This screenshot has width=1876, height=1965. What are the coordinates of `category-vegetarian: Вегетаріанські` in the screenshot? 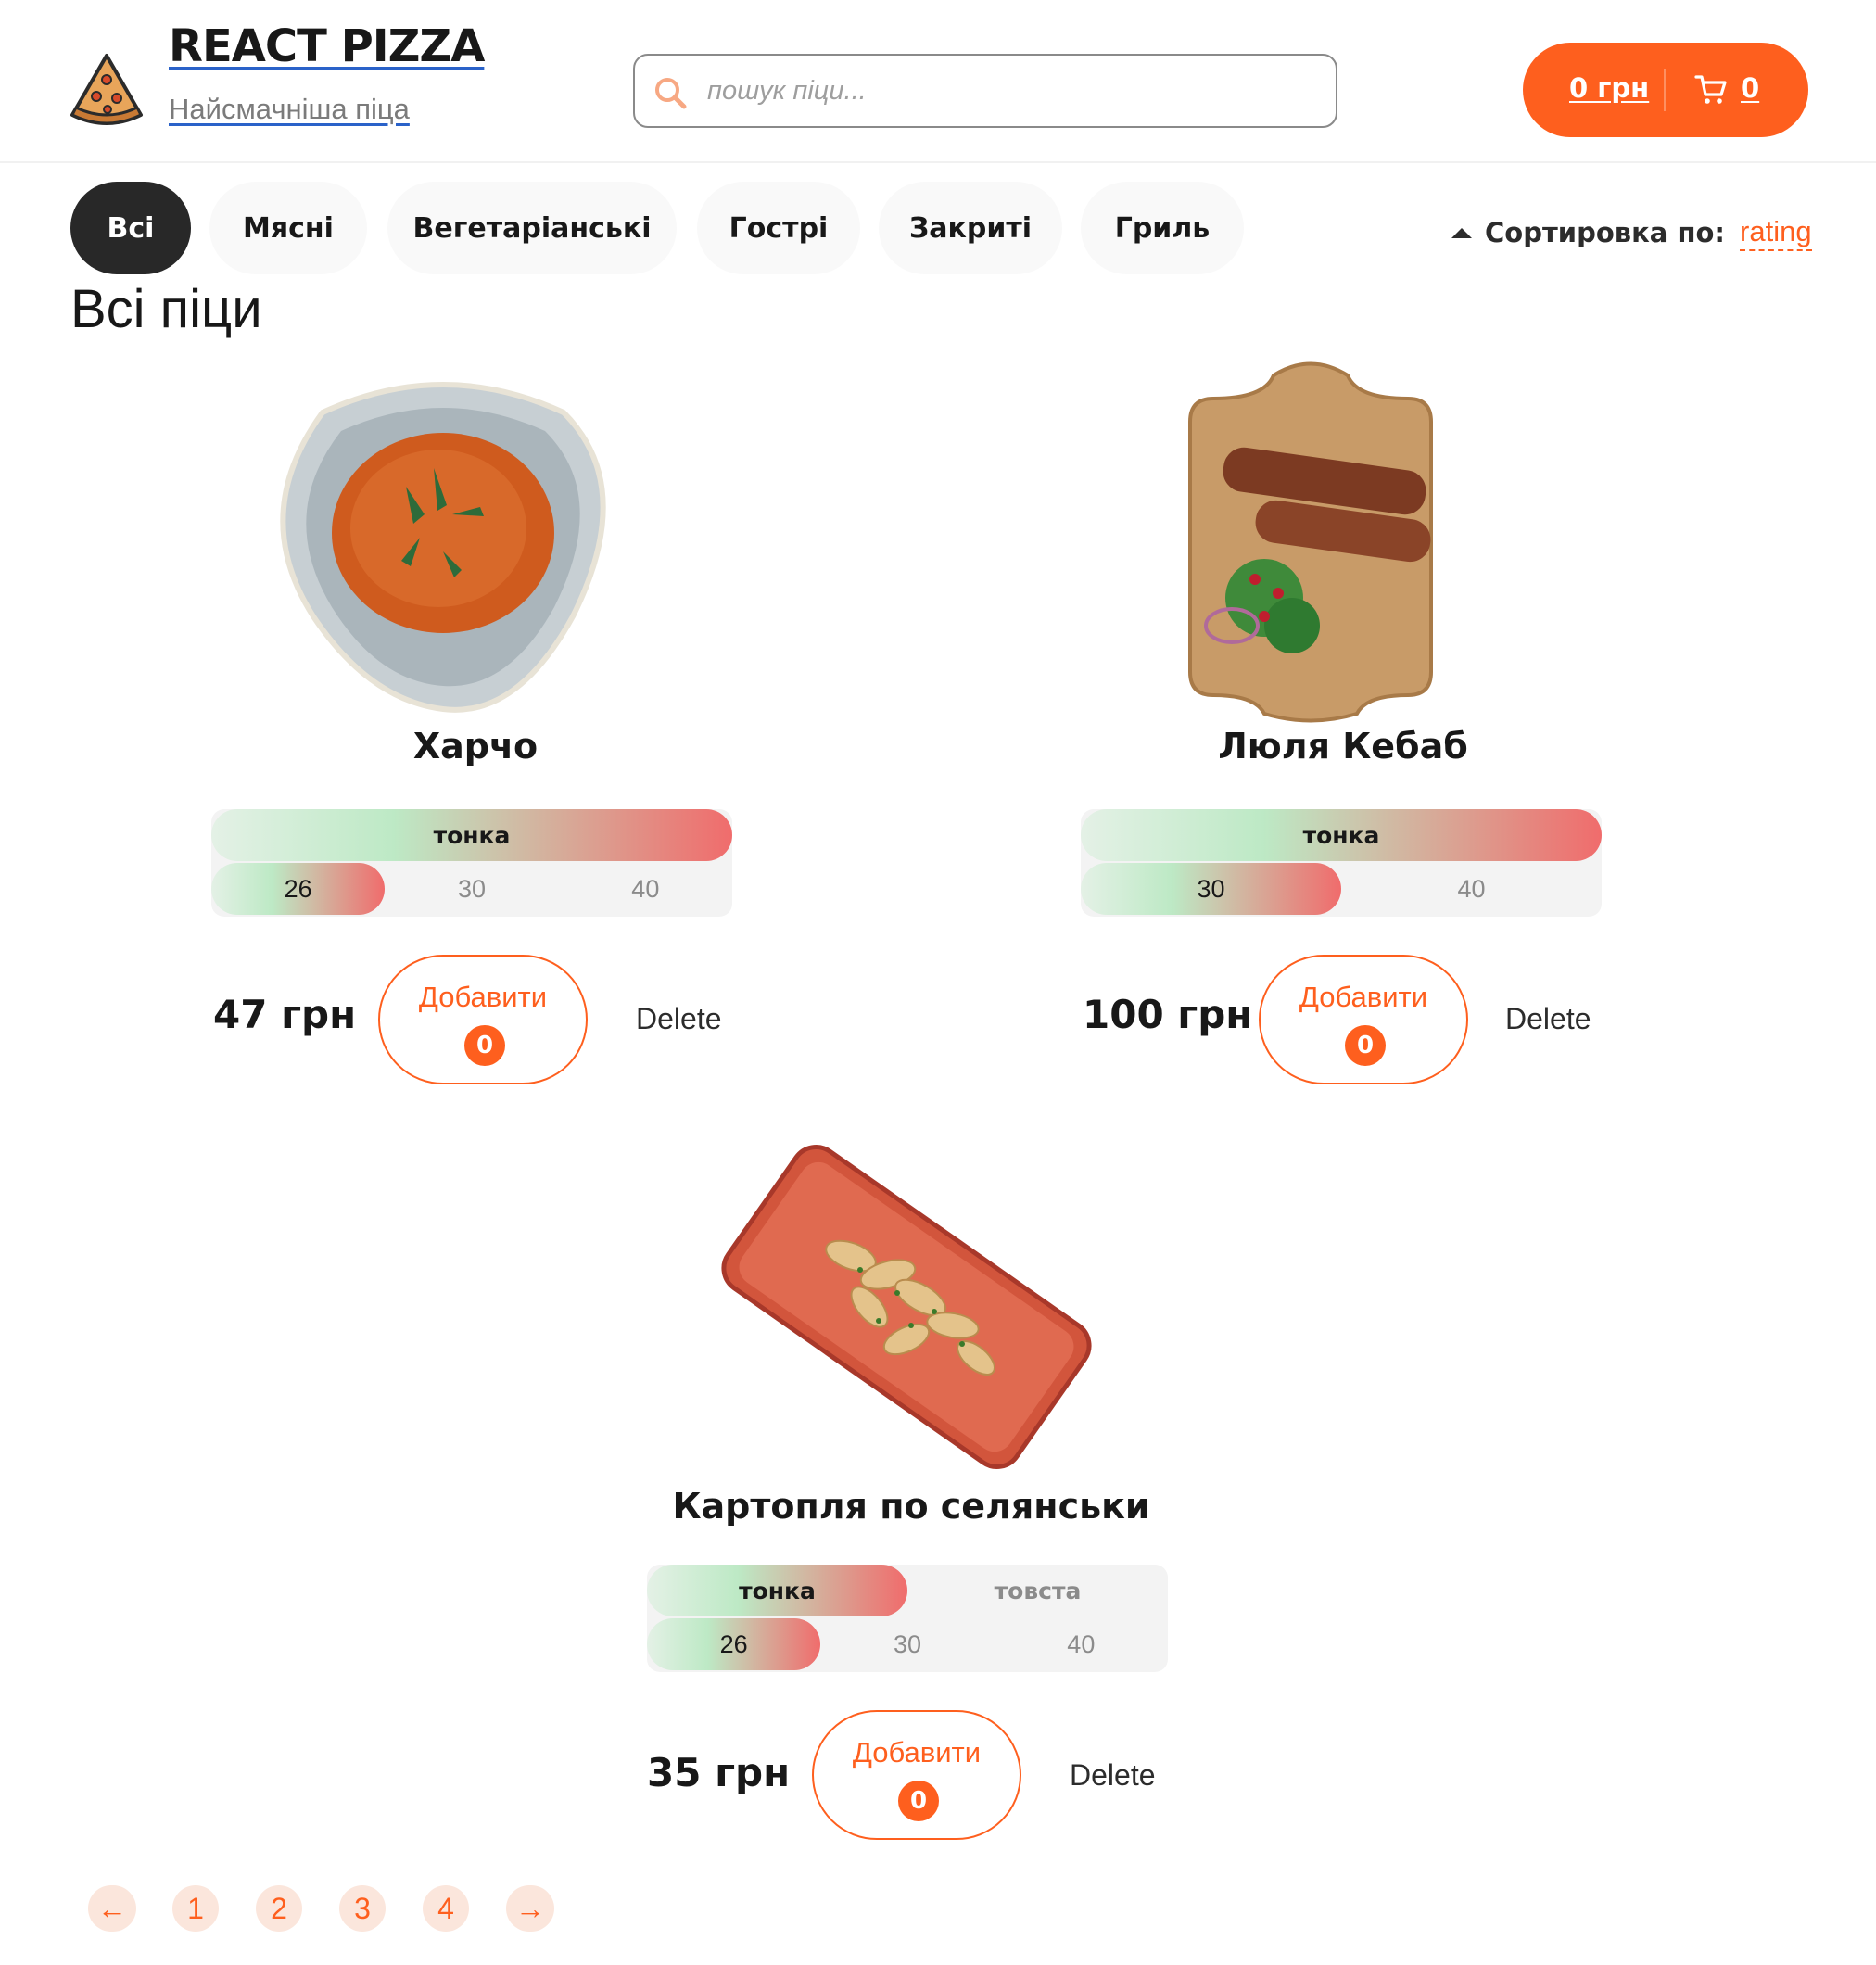 It's located at (532, 228).